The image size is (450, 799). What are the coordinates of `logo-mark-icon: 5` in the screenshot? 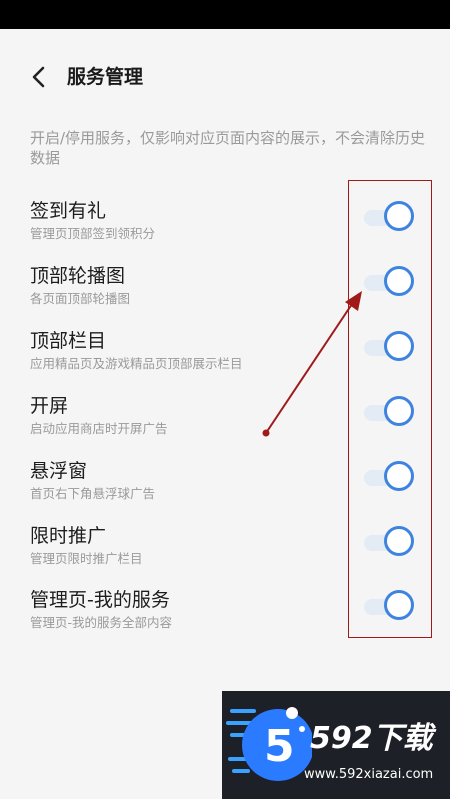 It's located at (269, 744).